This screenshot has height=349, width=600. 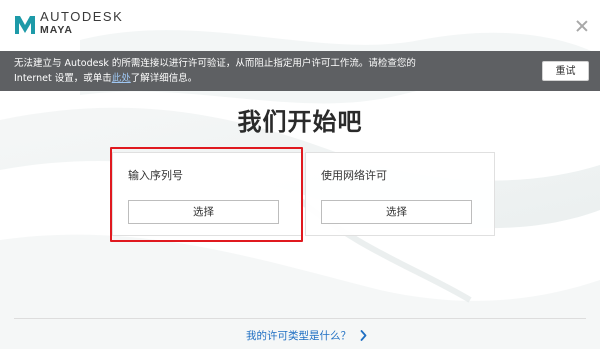 I want to click on window-header: AUTODESK MAYA, so click(x=300, y=24).